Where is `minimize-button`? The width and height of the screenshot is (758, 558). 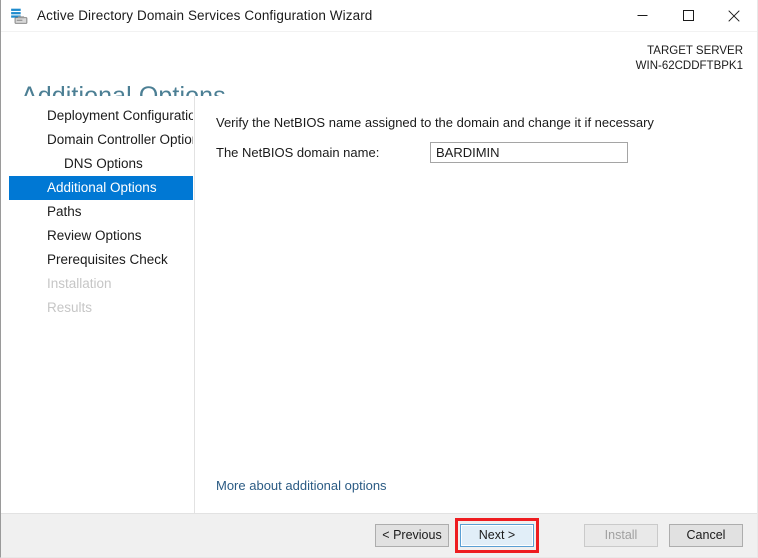
minimize-button is located at coordinates (642, 15).